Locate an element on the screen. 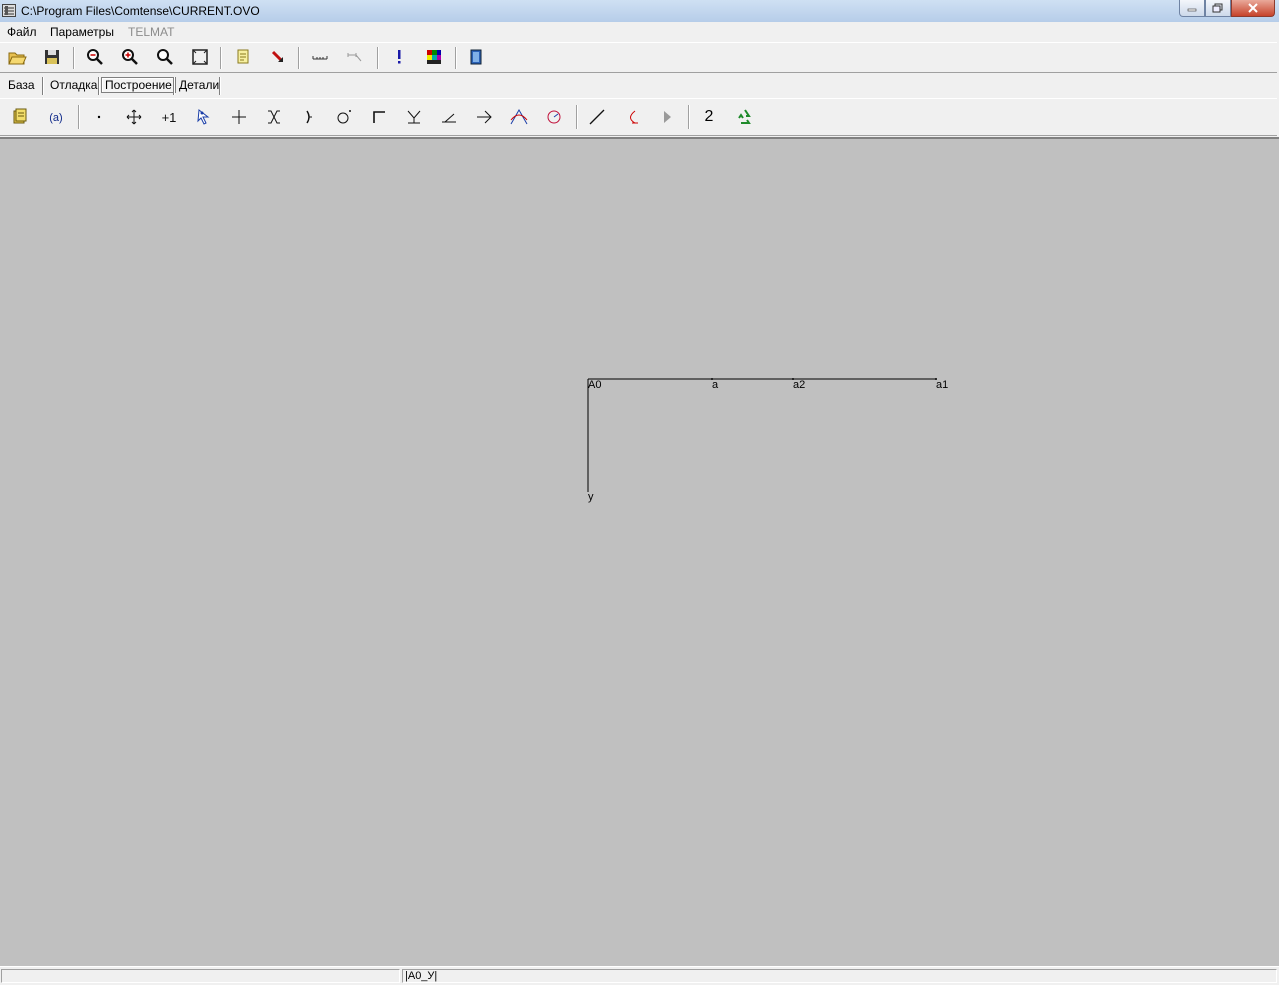 The image size is (1279, 985). measure-icon is located at coordinates (320, 58).